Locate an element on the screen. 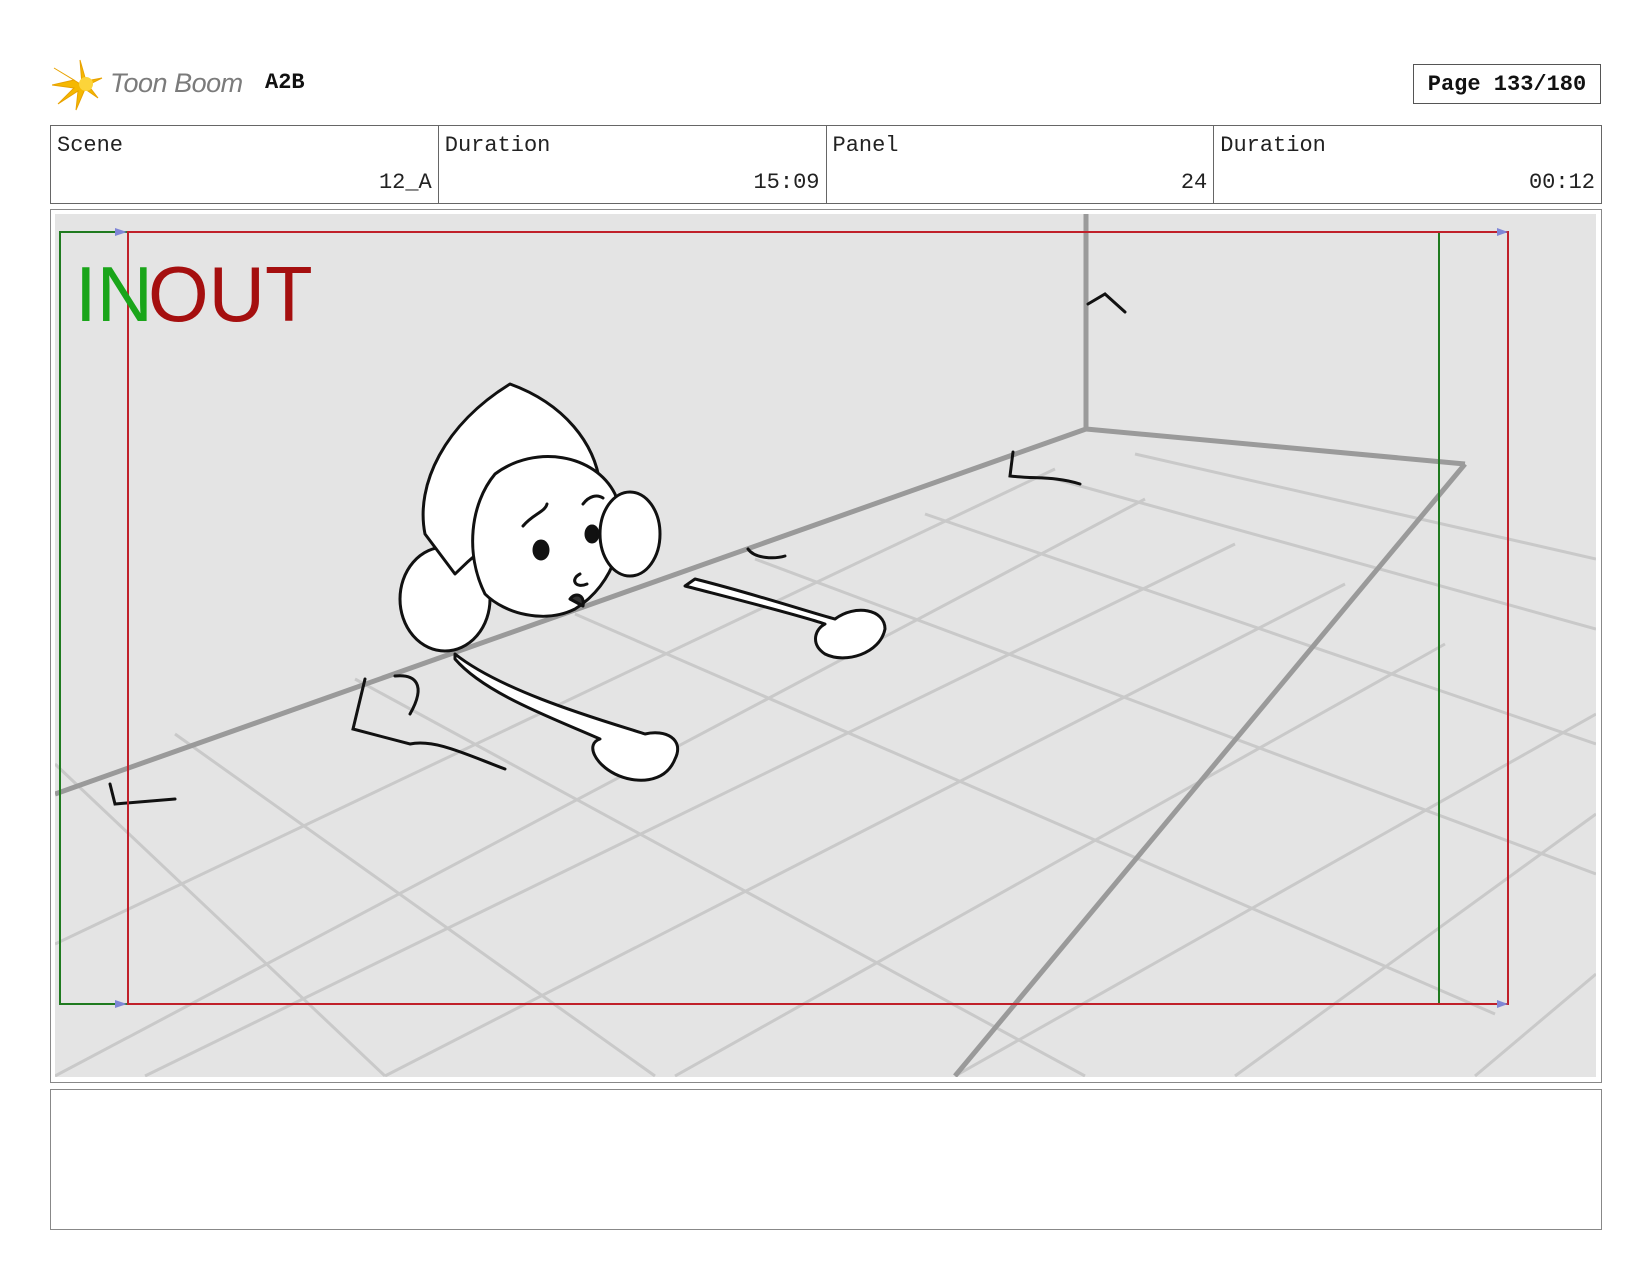  starburst-icon is located at coordinates (77, 85).